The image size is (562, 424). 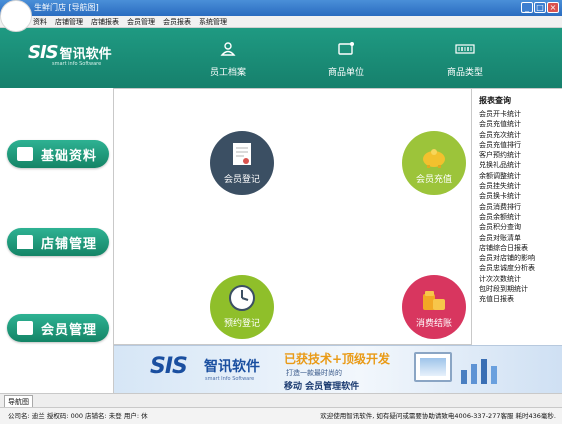 What do you see at coordinates (322, 387) in the screenshot?
I see `banner-slogan-tag: 移动 会员管理软件` at bounding box center [322, 387].